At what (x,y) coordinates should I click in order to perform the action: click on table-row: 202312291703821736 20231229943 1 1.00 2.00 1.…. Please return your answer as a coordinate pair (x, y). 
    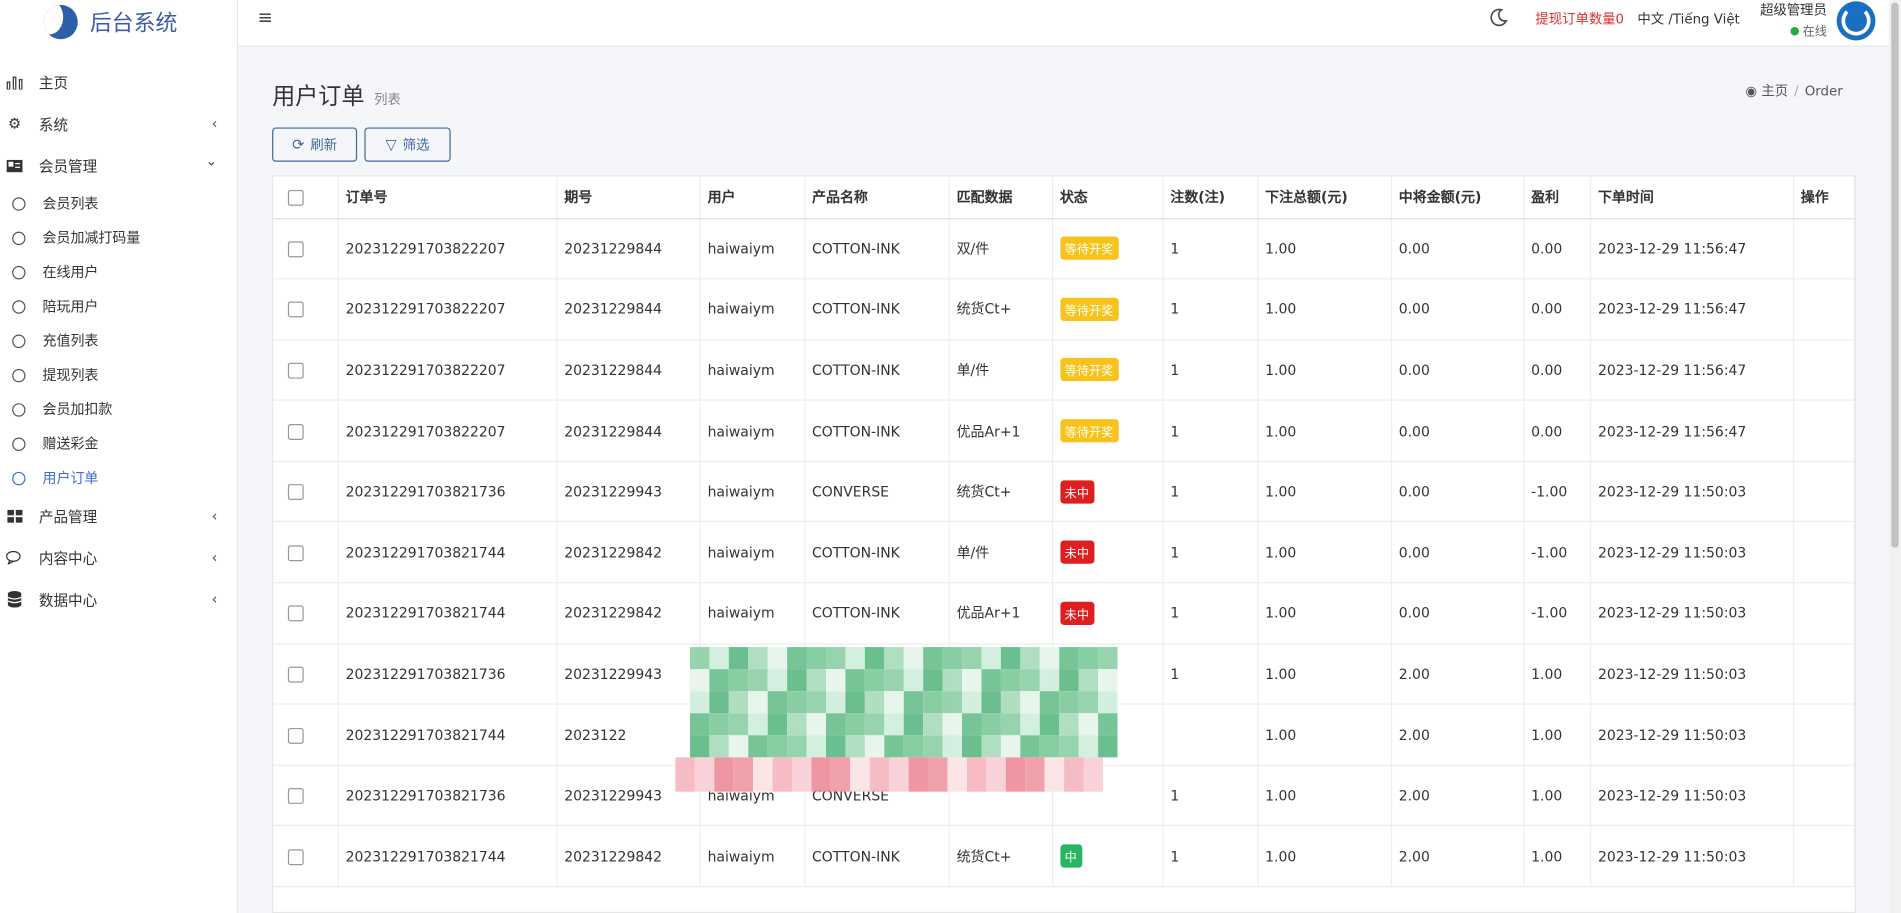
    Looking at the image, I should click on (1064, 674).